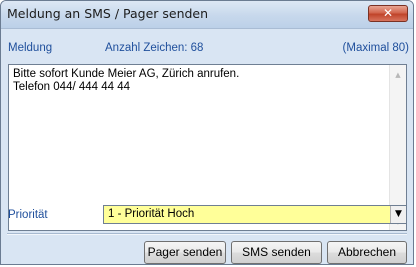 The image size is (416, 267). What do you see at coordinates (108, 13) in the screenshot?
I see `window-title: Meldung an SMS / Pager senden` at bounding box center [108, 13].